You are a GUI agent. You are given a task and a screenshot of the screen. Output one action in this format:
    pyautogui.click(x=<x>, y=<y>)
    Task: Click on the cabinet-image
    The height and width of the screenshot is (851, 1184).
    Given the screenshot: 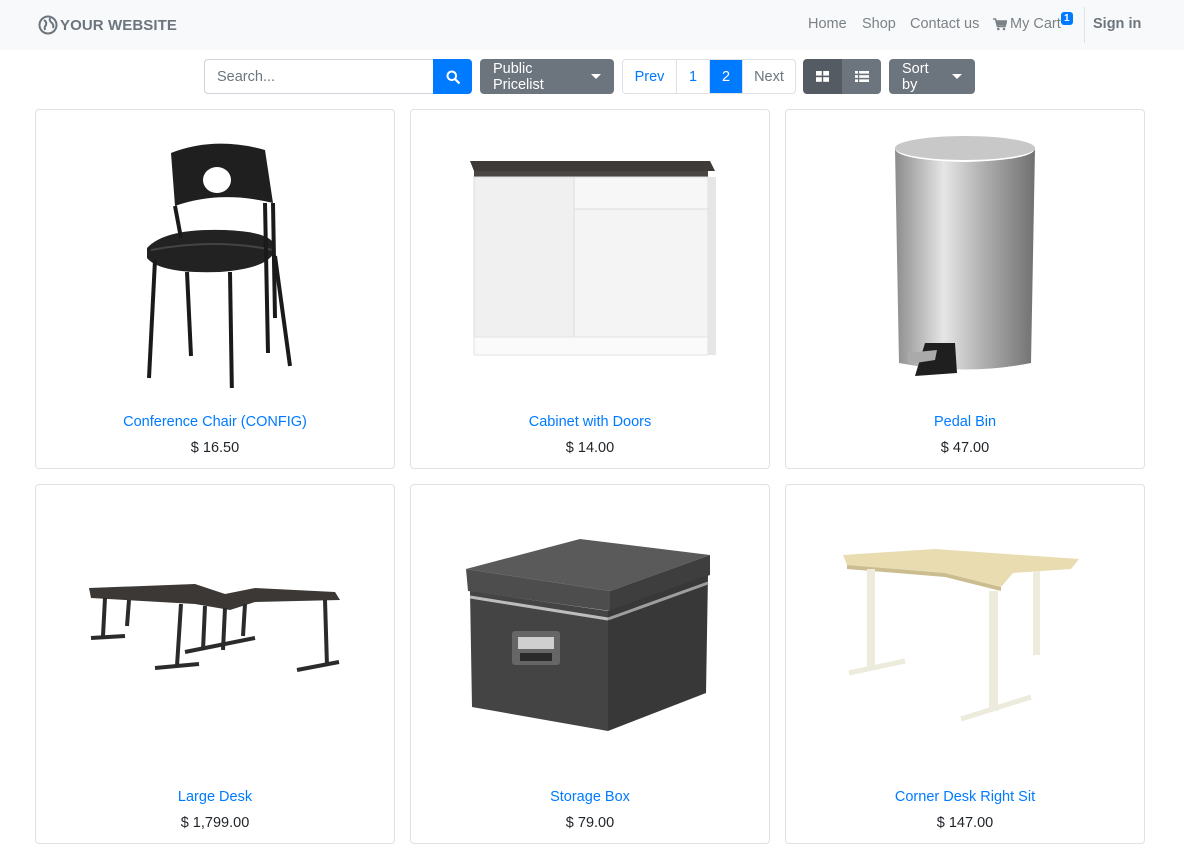 What is the action you would take?
    pyautogui.click(x=590, y=257)
    